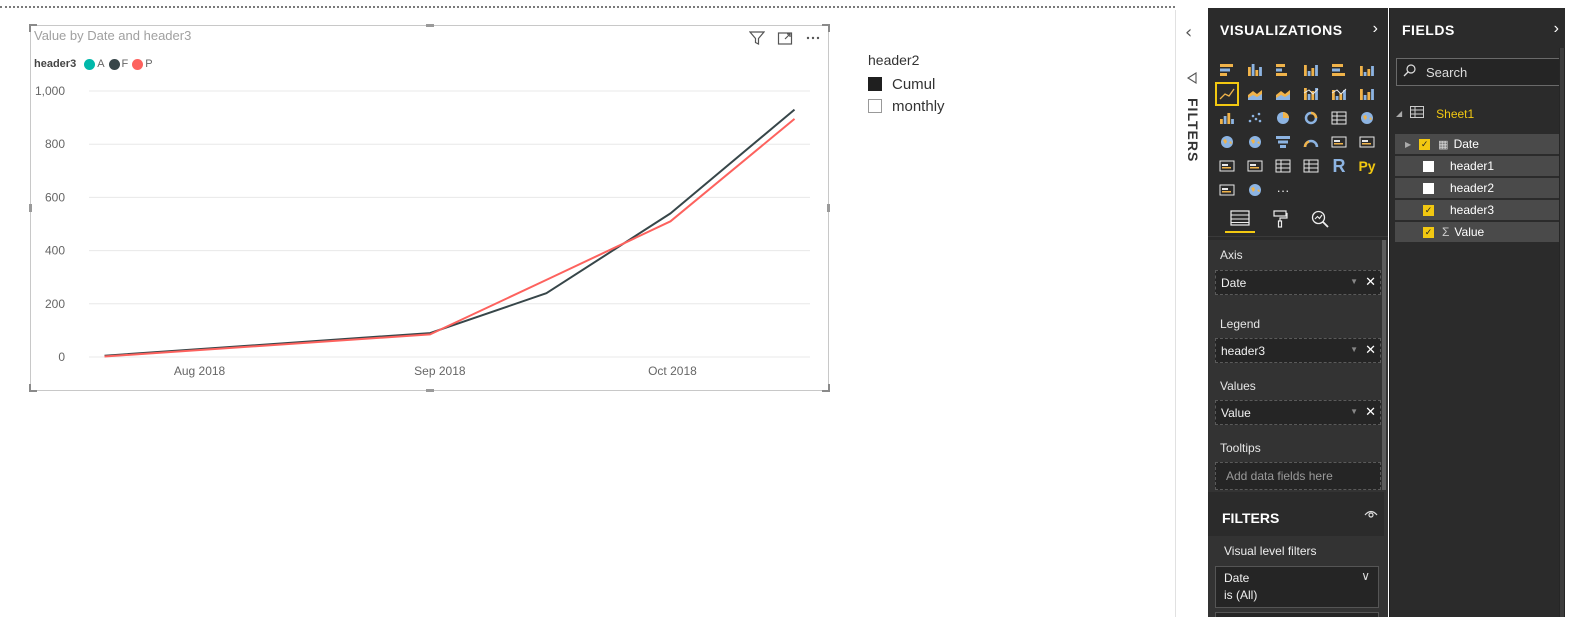 This screenshot has height=617, width=1575. Describe the element at coordinates (1339, 166) in the screenshot. I see `r-visual-icon: R` at that location.